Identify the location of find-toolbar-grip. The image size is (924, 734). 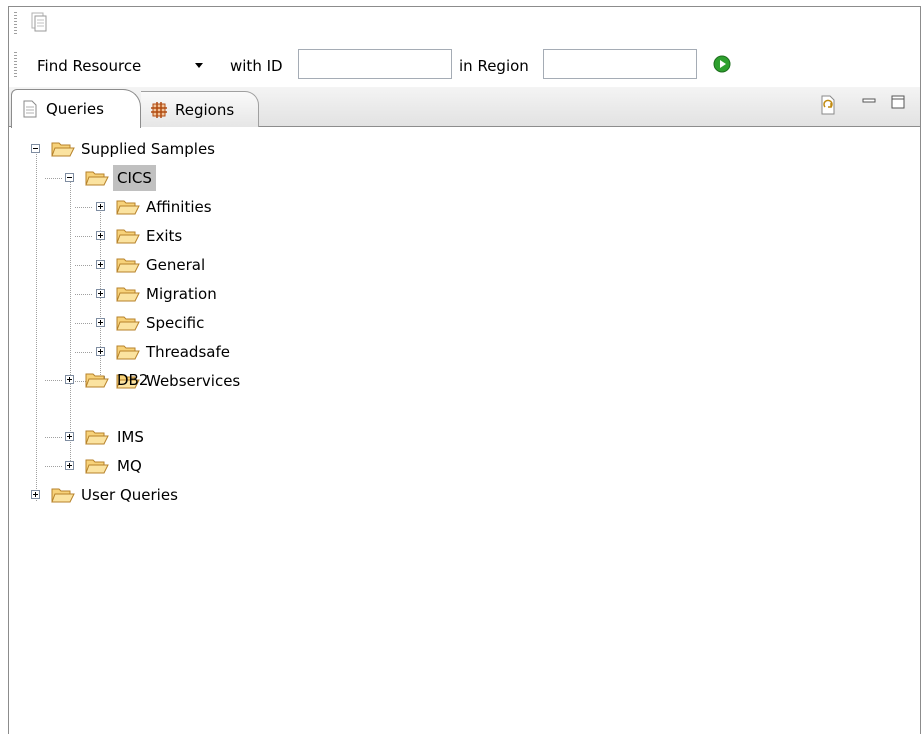
(15, 65).